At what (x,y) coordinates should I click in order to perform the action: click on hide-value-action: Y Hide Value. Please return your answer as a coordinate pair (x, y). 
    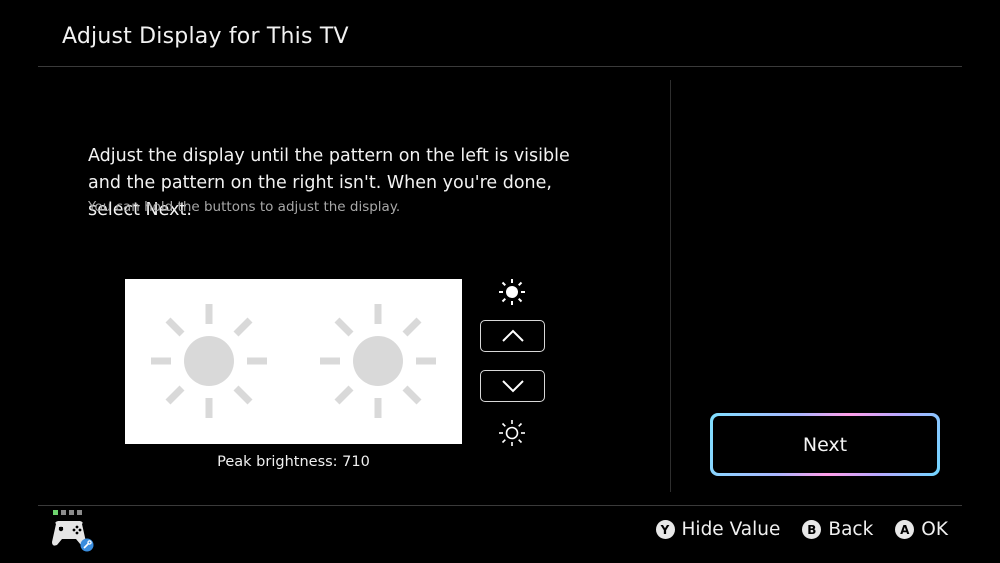
    Looking at the image, I should click on (718, 529).